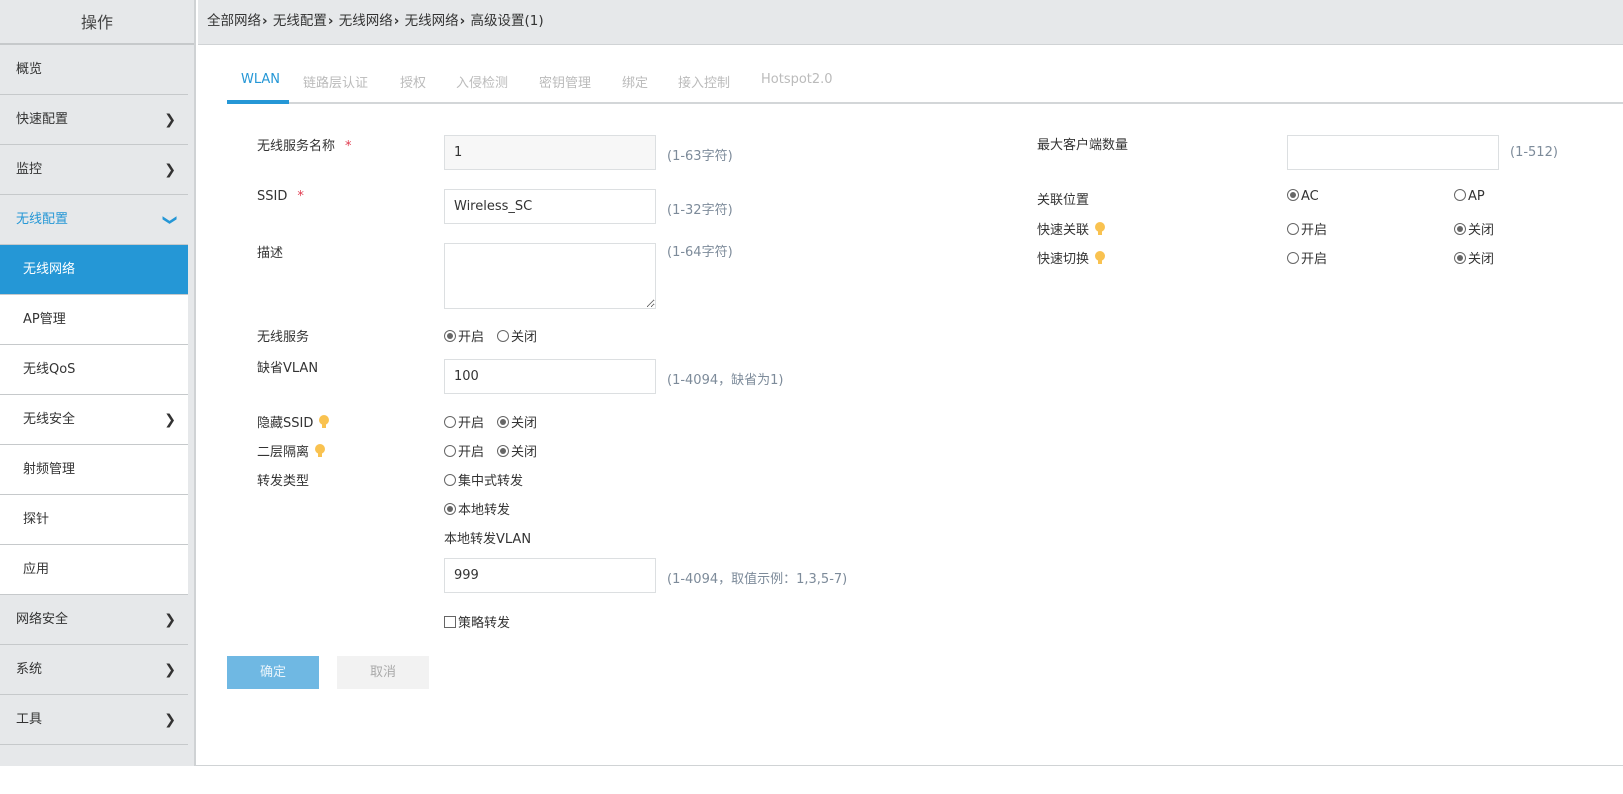  I want to click on sidebar-item-quick-config: 快速配置 ❯, so click(94, 120).